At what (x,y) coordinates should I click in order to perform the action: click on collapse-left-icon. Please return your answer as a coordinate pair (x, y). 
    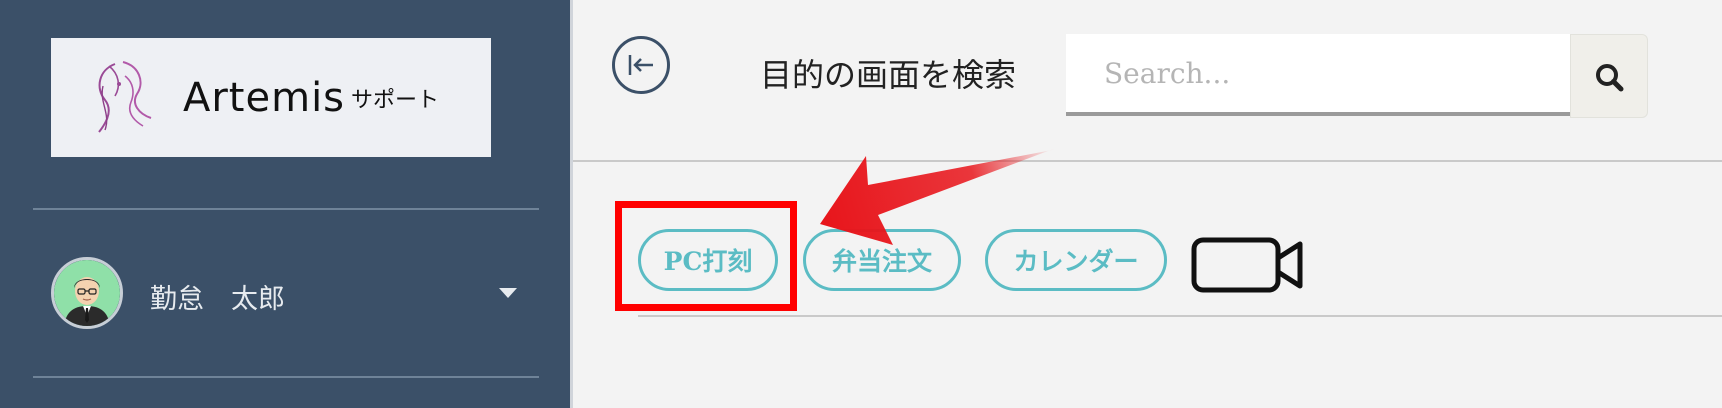
    Looking at the image, I should click on (640, 65).